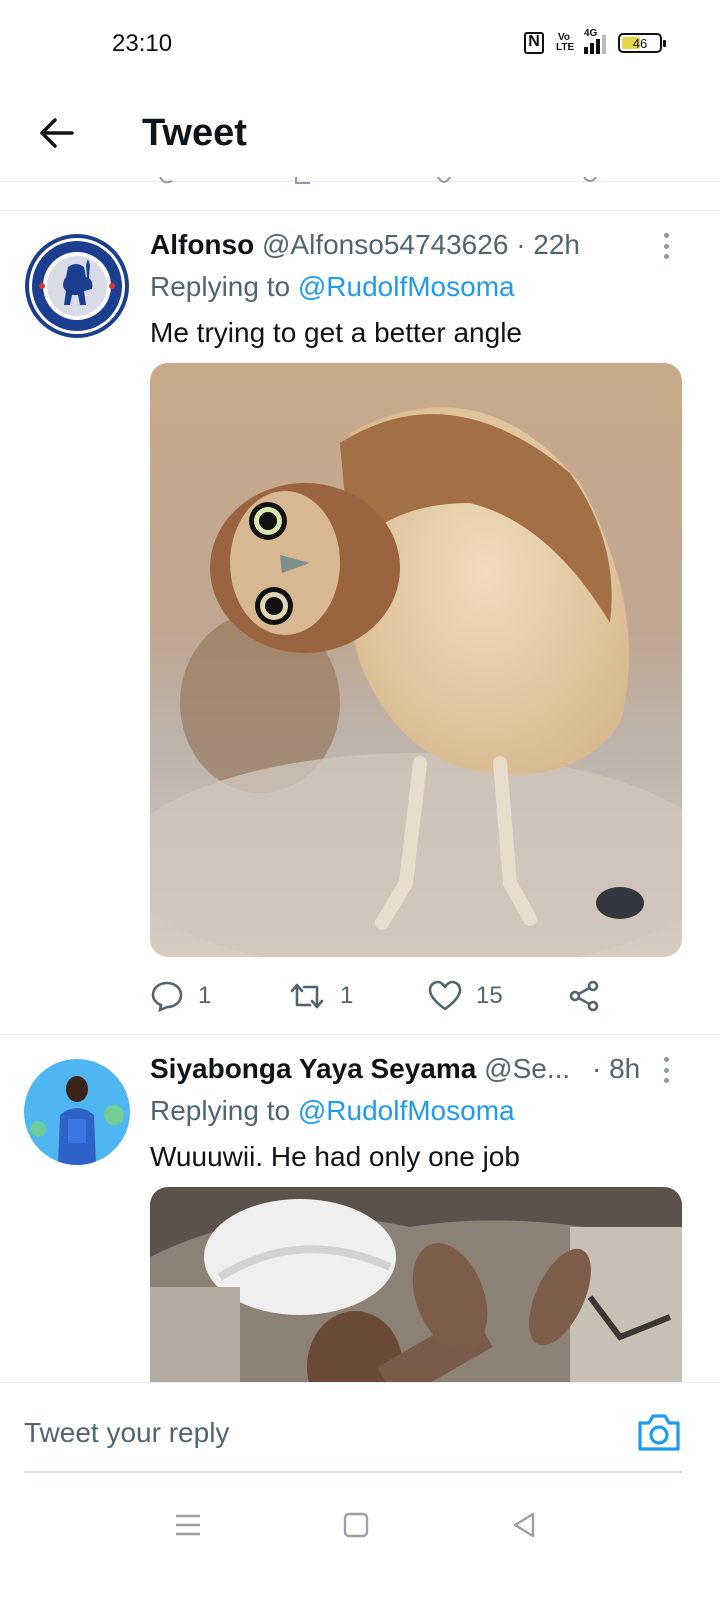 The image size is (720, 1600). Describe the element at coordinates (167, 997) in the screenshot. I see `reply-icon` at that location.